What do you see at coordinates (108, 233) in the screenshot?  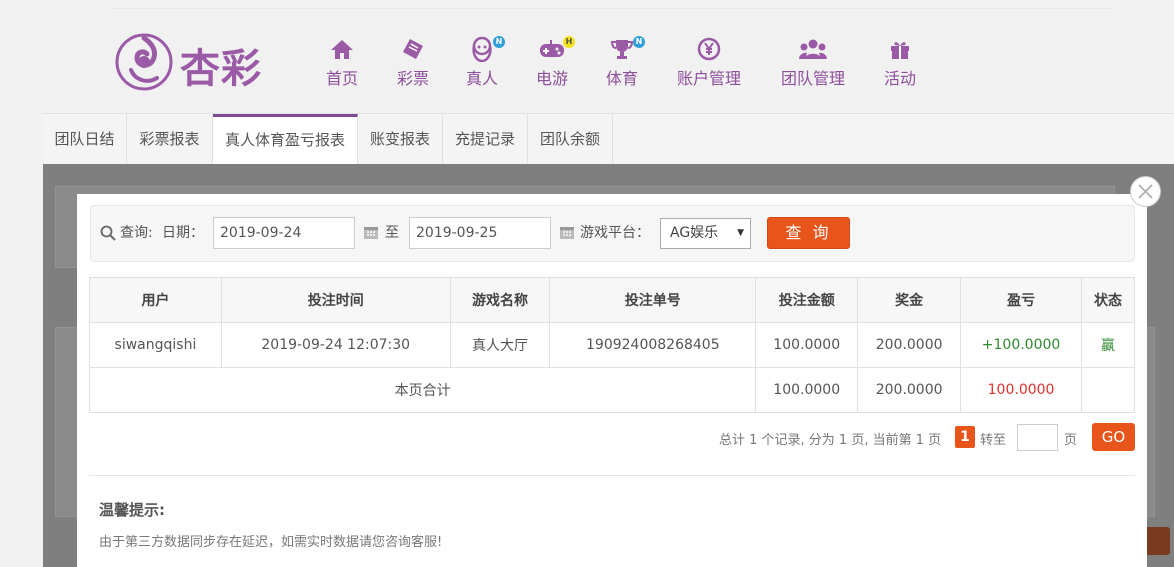 I see `search-icon` at bounding box center [108, 233].